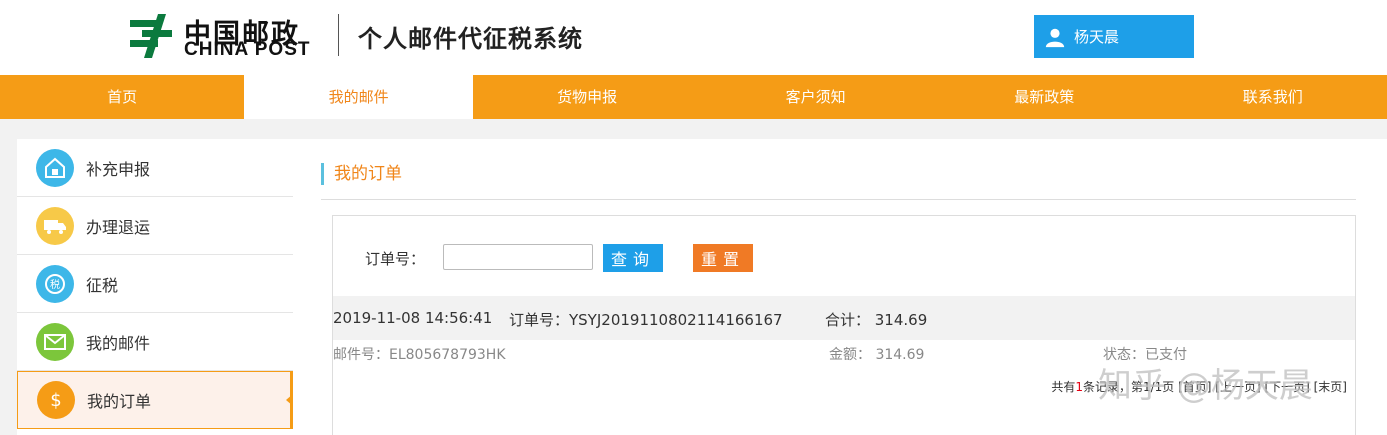  What do you see at coordinates (518, 257) in the screenshot?
I see `order-number-input` at bounding box center [518, 257].